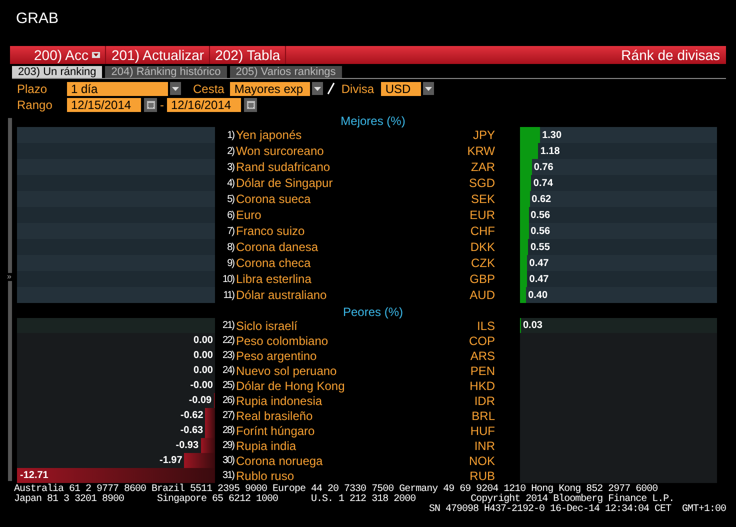  Describe the element at coordinates (230, 247) in the screenshot. I see `rank-number: 8)` at that location.